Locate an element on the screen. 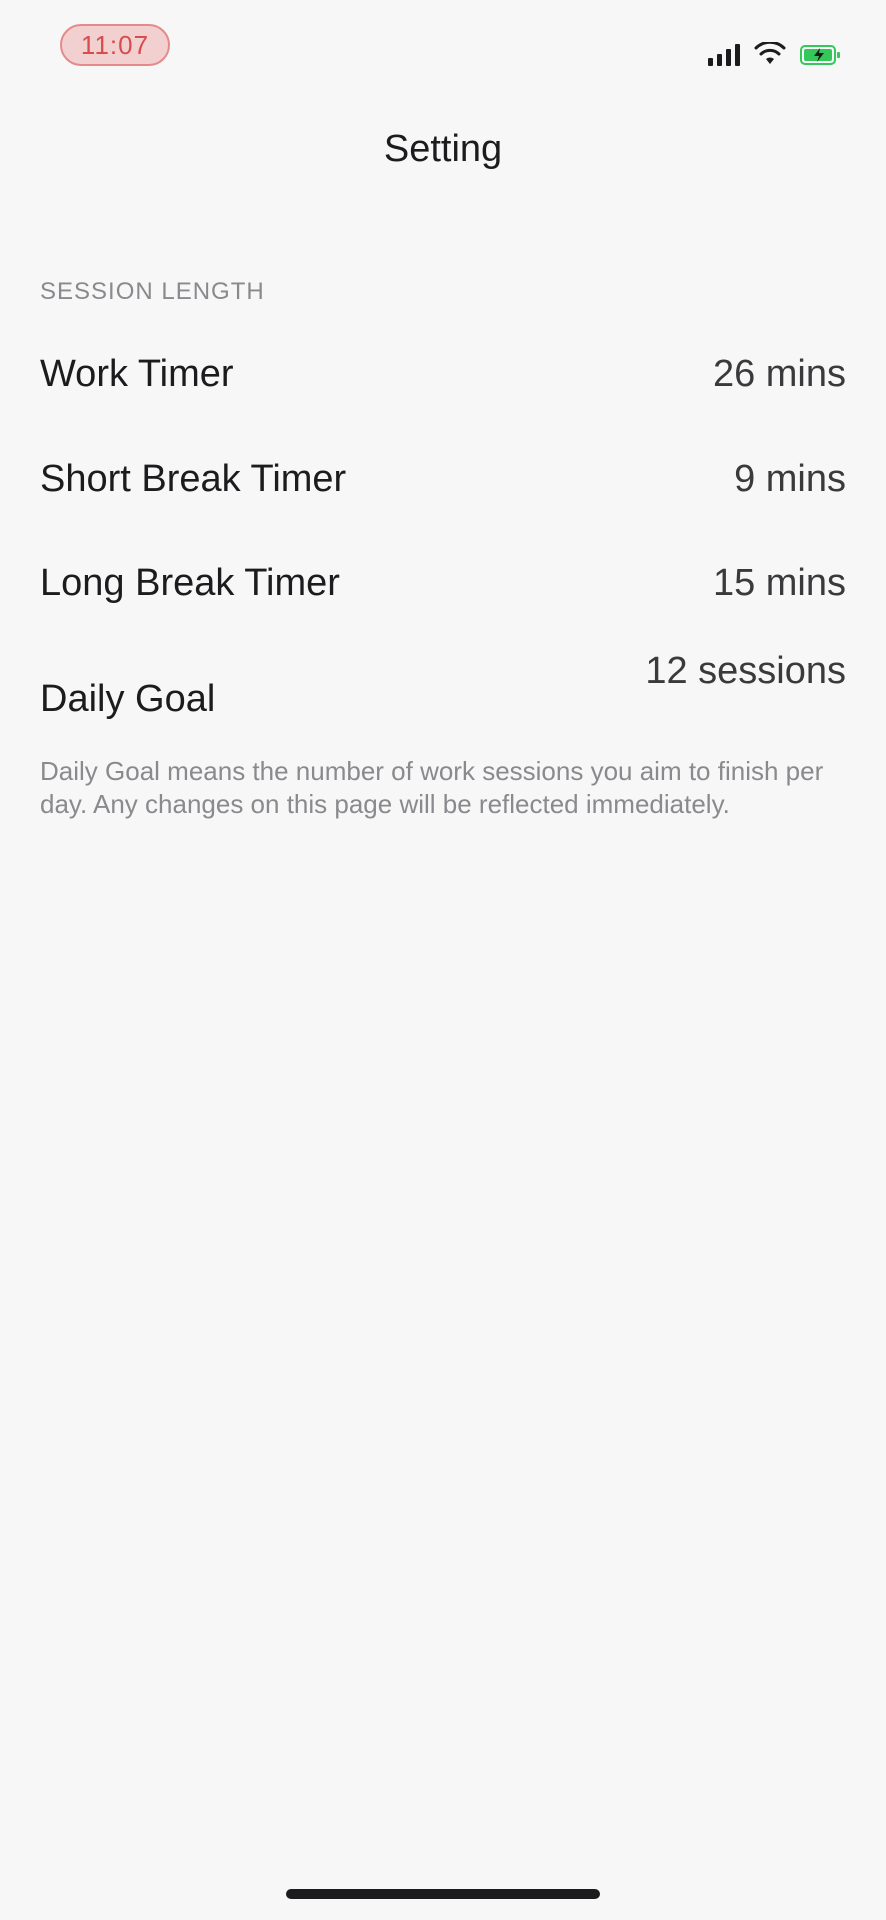 The height and width of the screenshot is (1920, 886). wifi-icon is located at coordinates (770, 54).